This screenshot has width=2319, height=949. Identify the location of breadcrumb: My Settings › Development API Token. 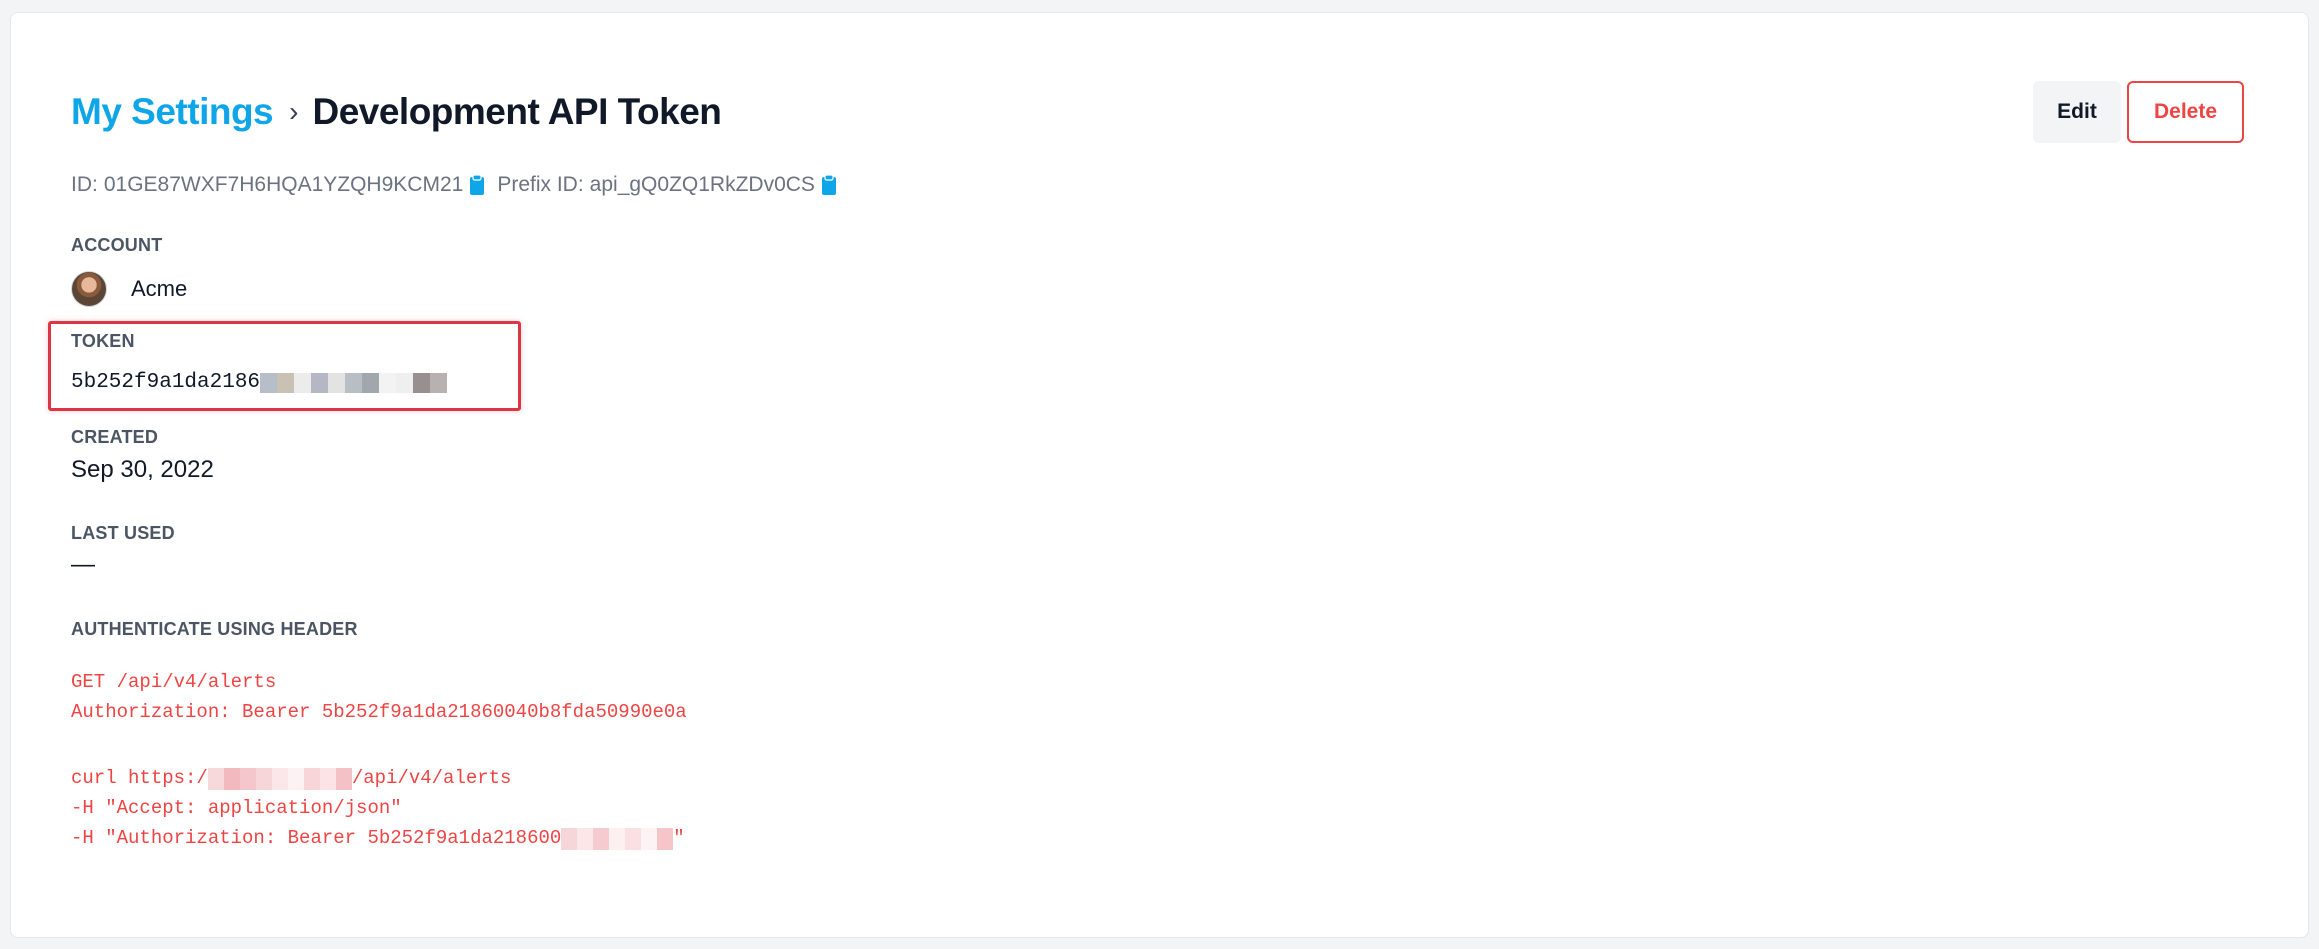
(396, 112).